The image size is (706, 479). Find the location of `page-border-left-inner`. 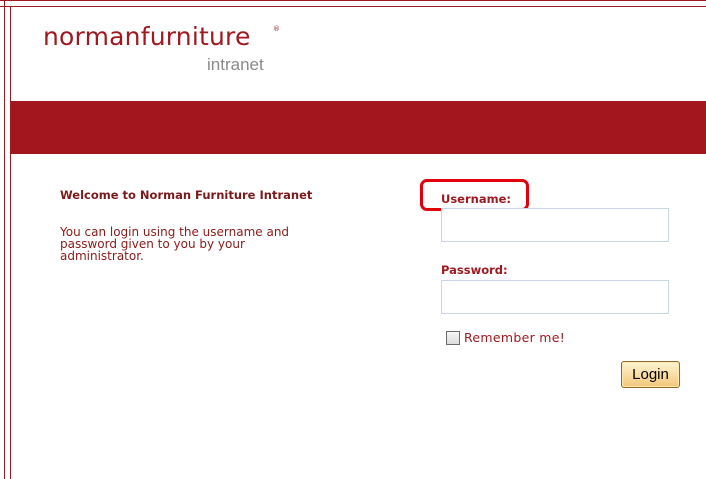

page-border-left-inner is located at coordinates (10, 242).